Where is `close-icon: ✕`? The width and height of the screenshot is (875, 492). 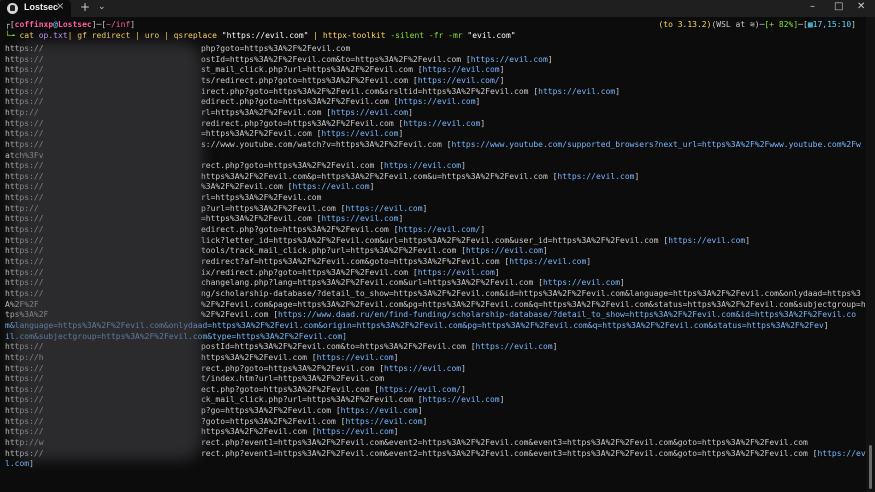
close-icon: ✕ is located at coordinates (861, 6).